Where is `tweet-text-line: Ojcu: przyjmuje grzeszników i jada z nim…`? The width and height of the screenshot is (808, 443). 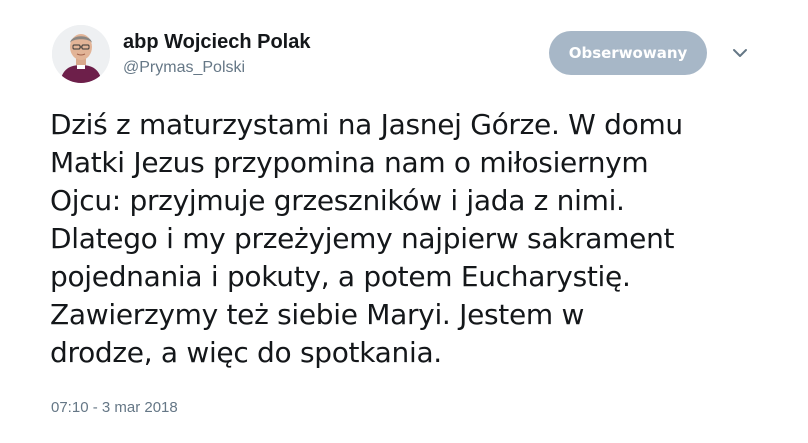 tweet-text-line: Ojcu: przyjmuje grzeszników i jada z nim… is located at coordinates (337, 200).